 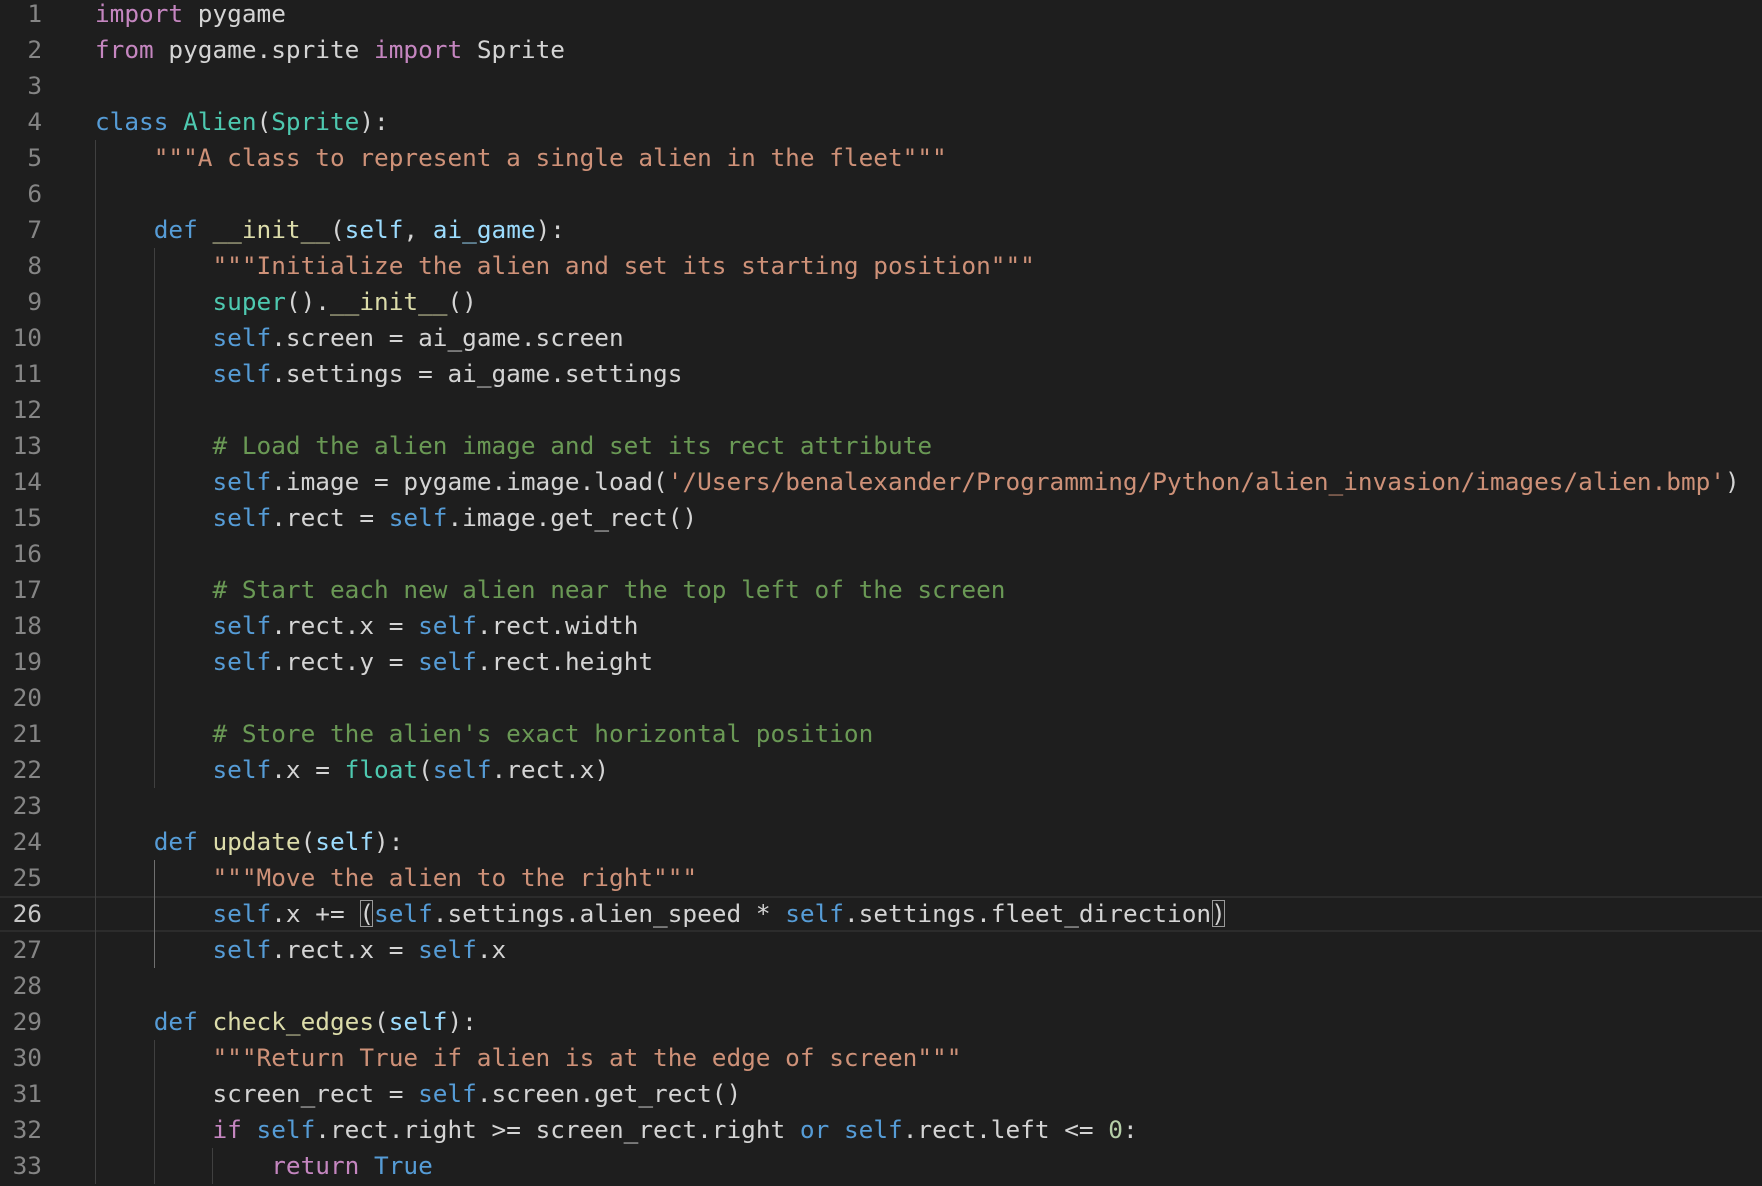 What do you see at coordinates (264, 1166) in the screenshot?
I see `code-text: return True` at bounding box center [264, 1166].